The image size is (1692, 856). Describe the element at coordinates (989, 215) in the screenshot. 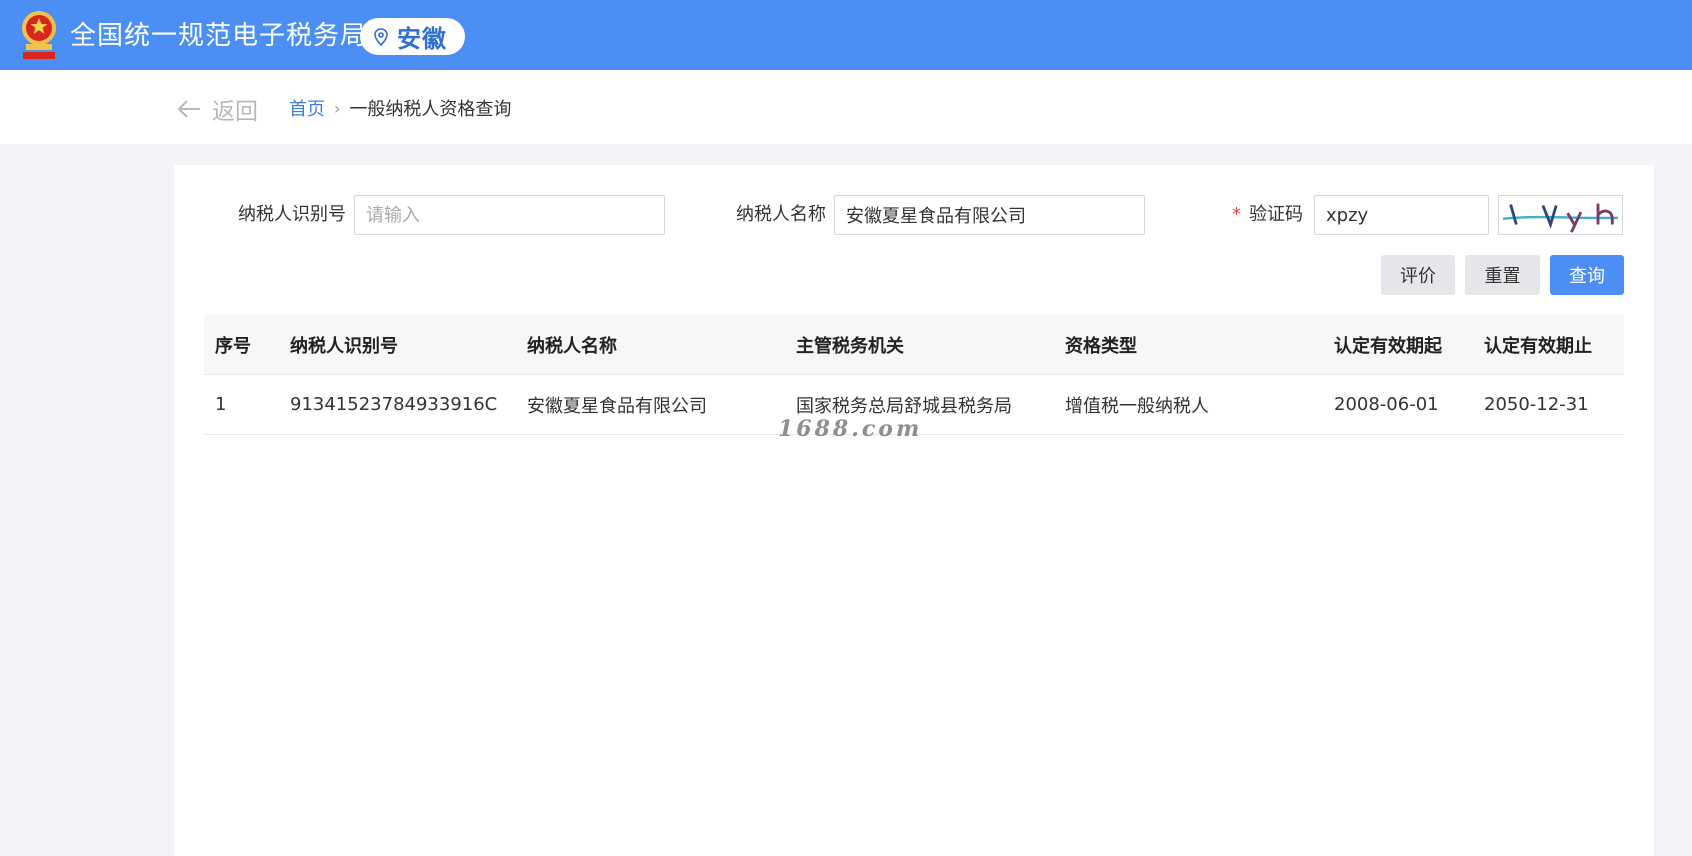

I see `taxpayer-name-input` at that location.